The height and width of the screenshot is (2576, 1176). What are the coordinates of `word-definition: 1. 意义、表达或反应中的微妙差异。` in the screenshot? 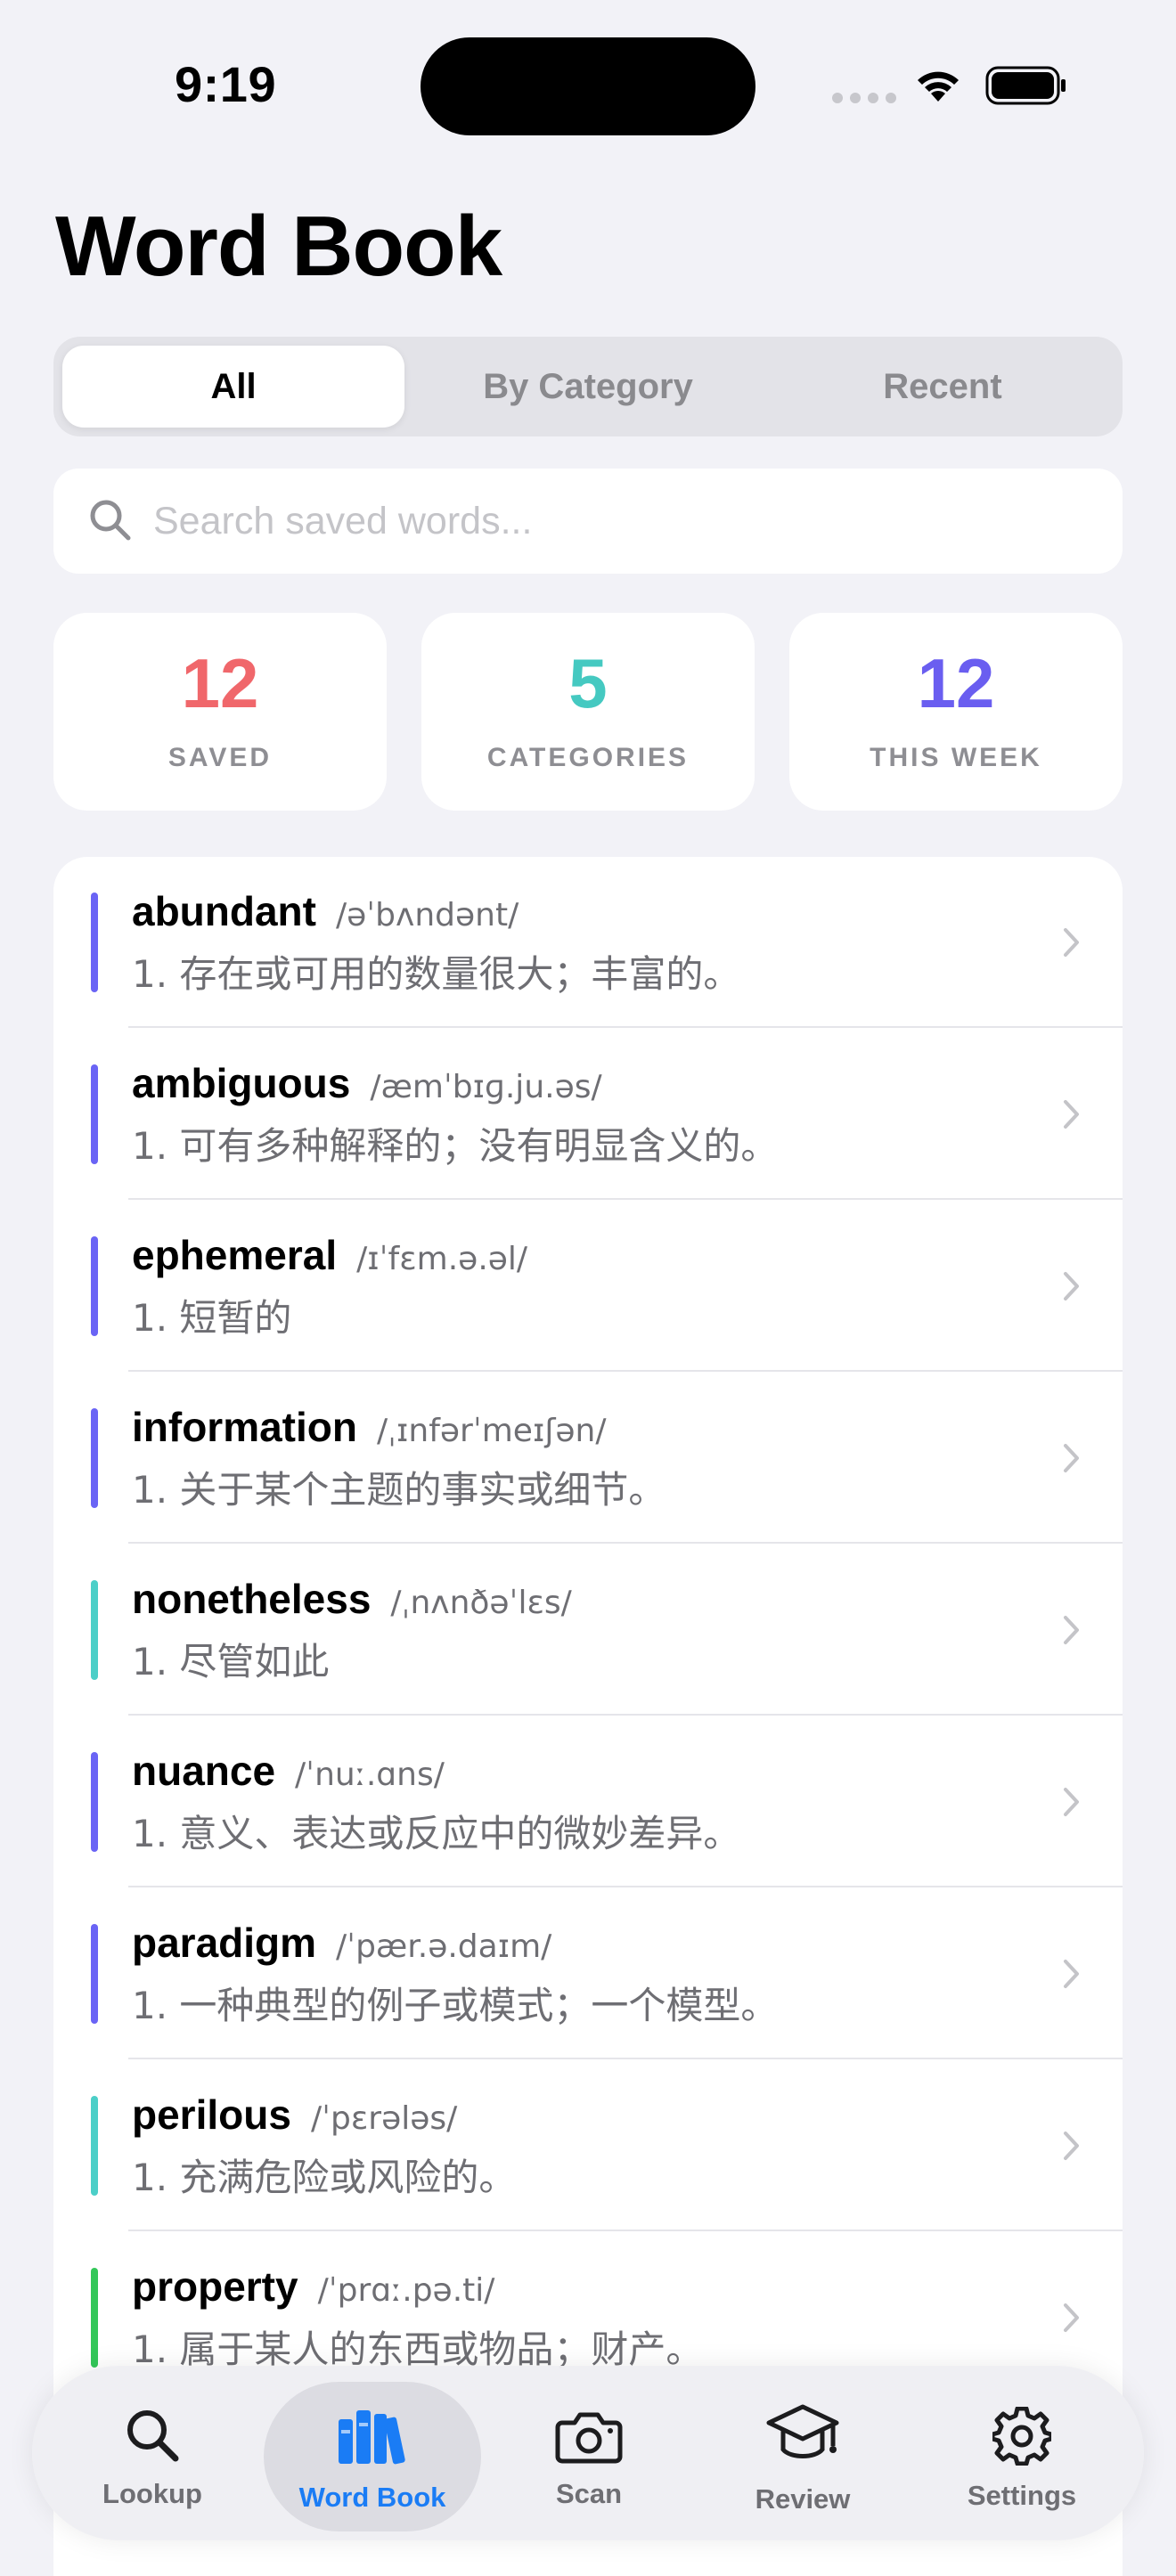 It's located at (436, 1834).